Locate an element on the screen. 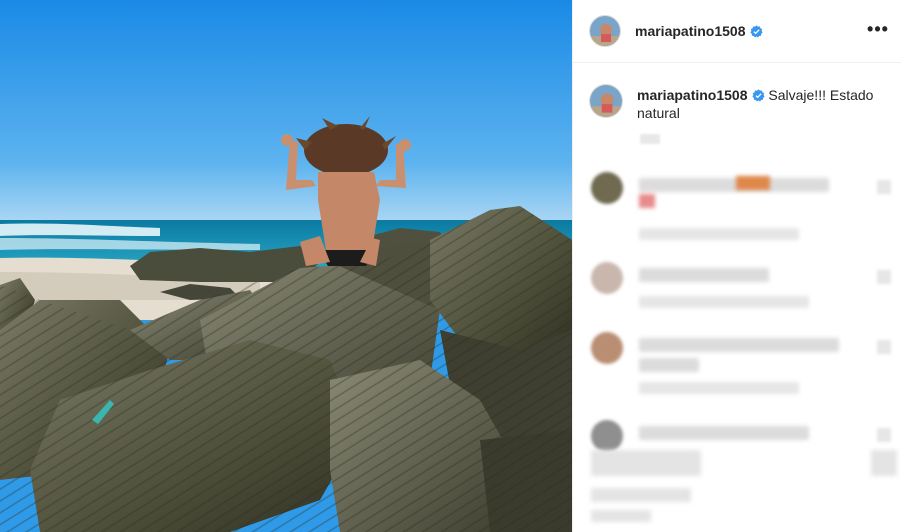 The image size is (901, 532). likes-count-blurred is located at coordinates (641, 495).